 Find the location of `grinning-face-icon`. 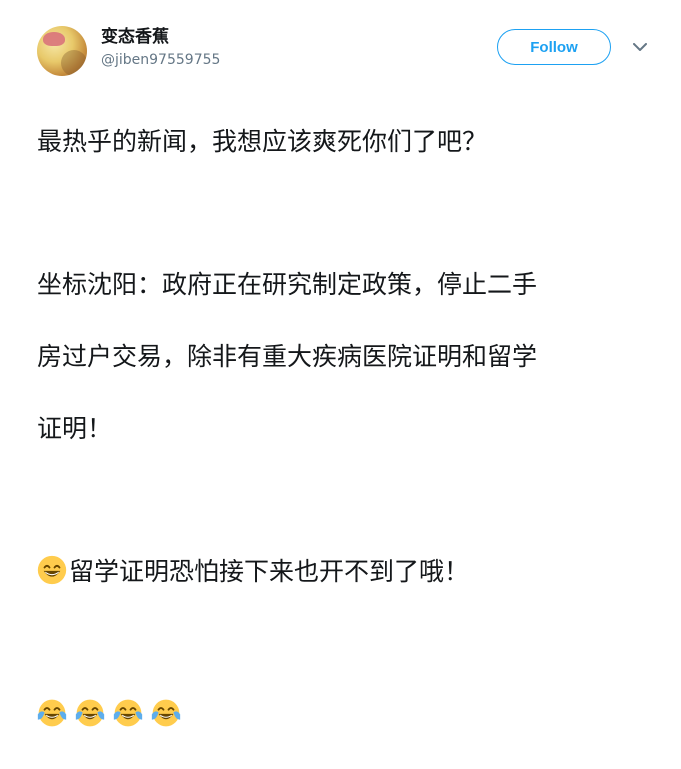

grinning-face-icon is located at coordinates (52, 570).